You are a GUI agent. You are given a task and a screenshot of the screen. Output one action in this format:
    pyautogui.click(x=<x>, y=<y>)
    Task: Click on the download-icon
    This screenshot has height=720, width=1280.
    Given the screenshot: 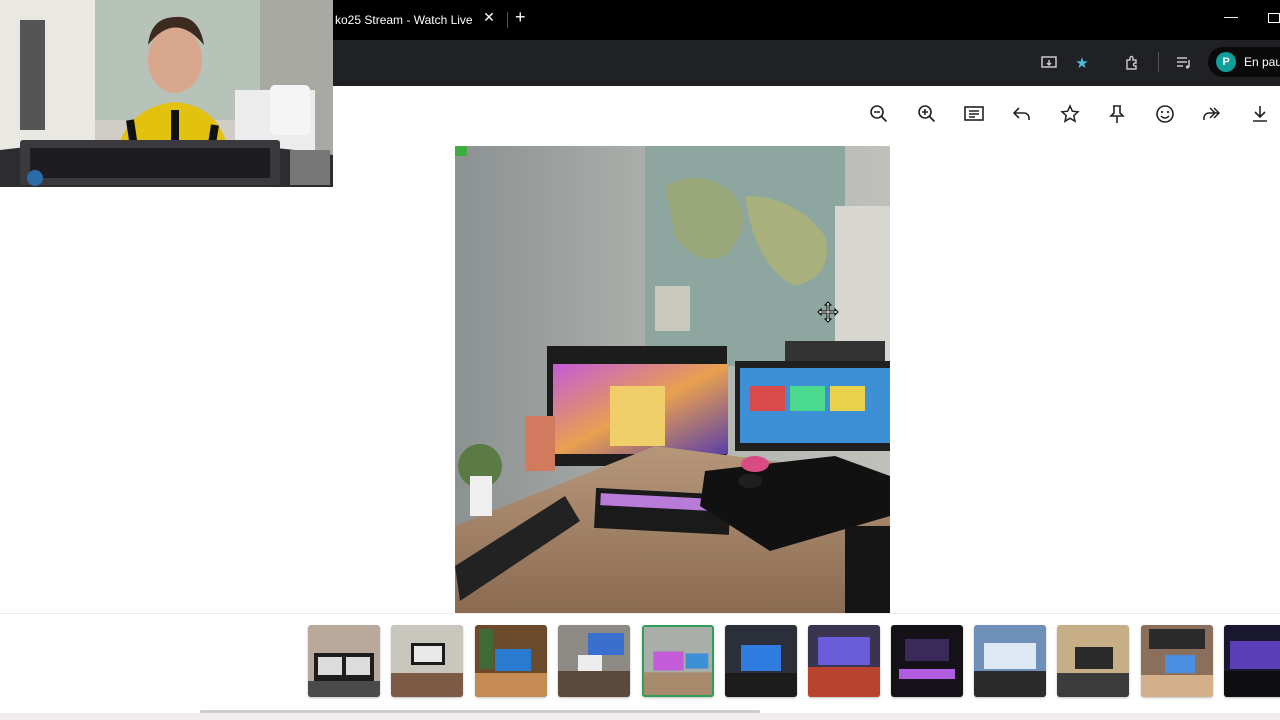 What is the action you would take?
    pyautogui.click(x=1260, y=116)
    